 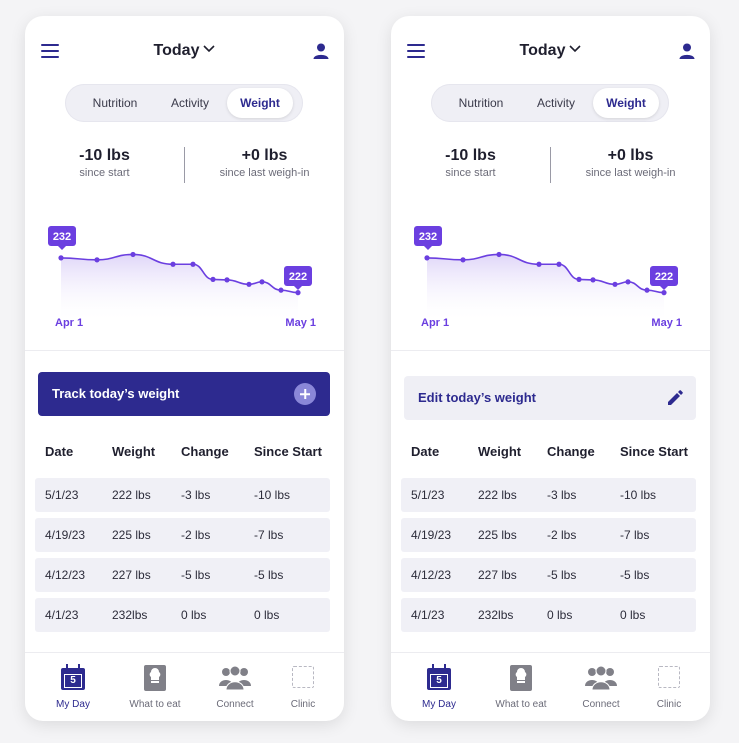 I want to click on nav-label: My Day, so click(x=439, y=704).